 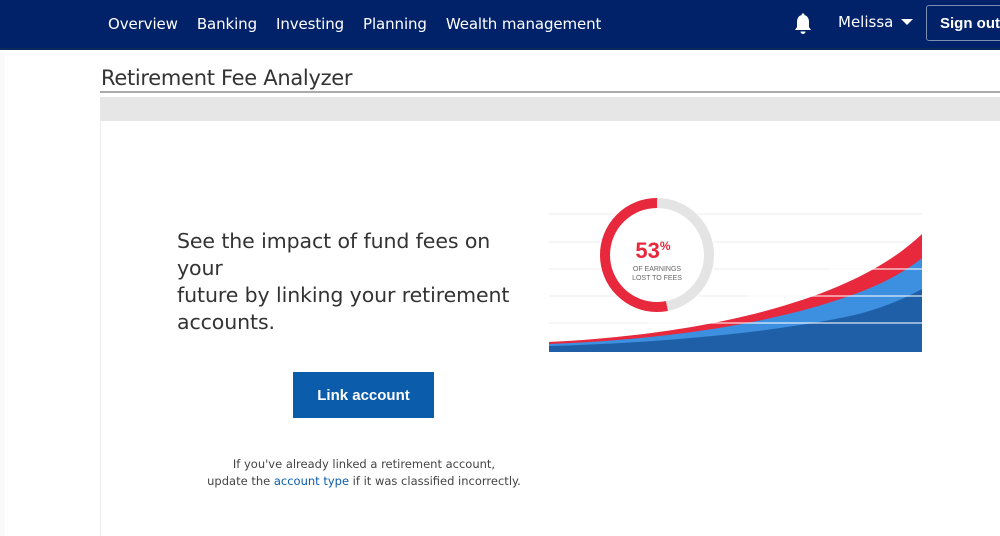 I want to click on fee-impact-illustration: 53% OF EARNINGS LOST TO FEES, so click(x=735, y=274).